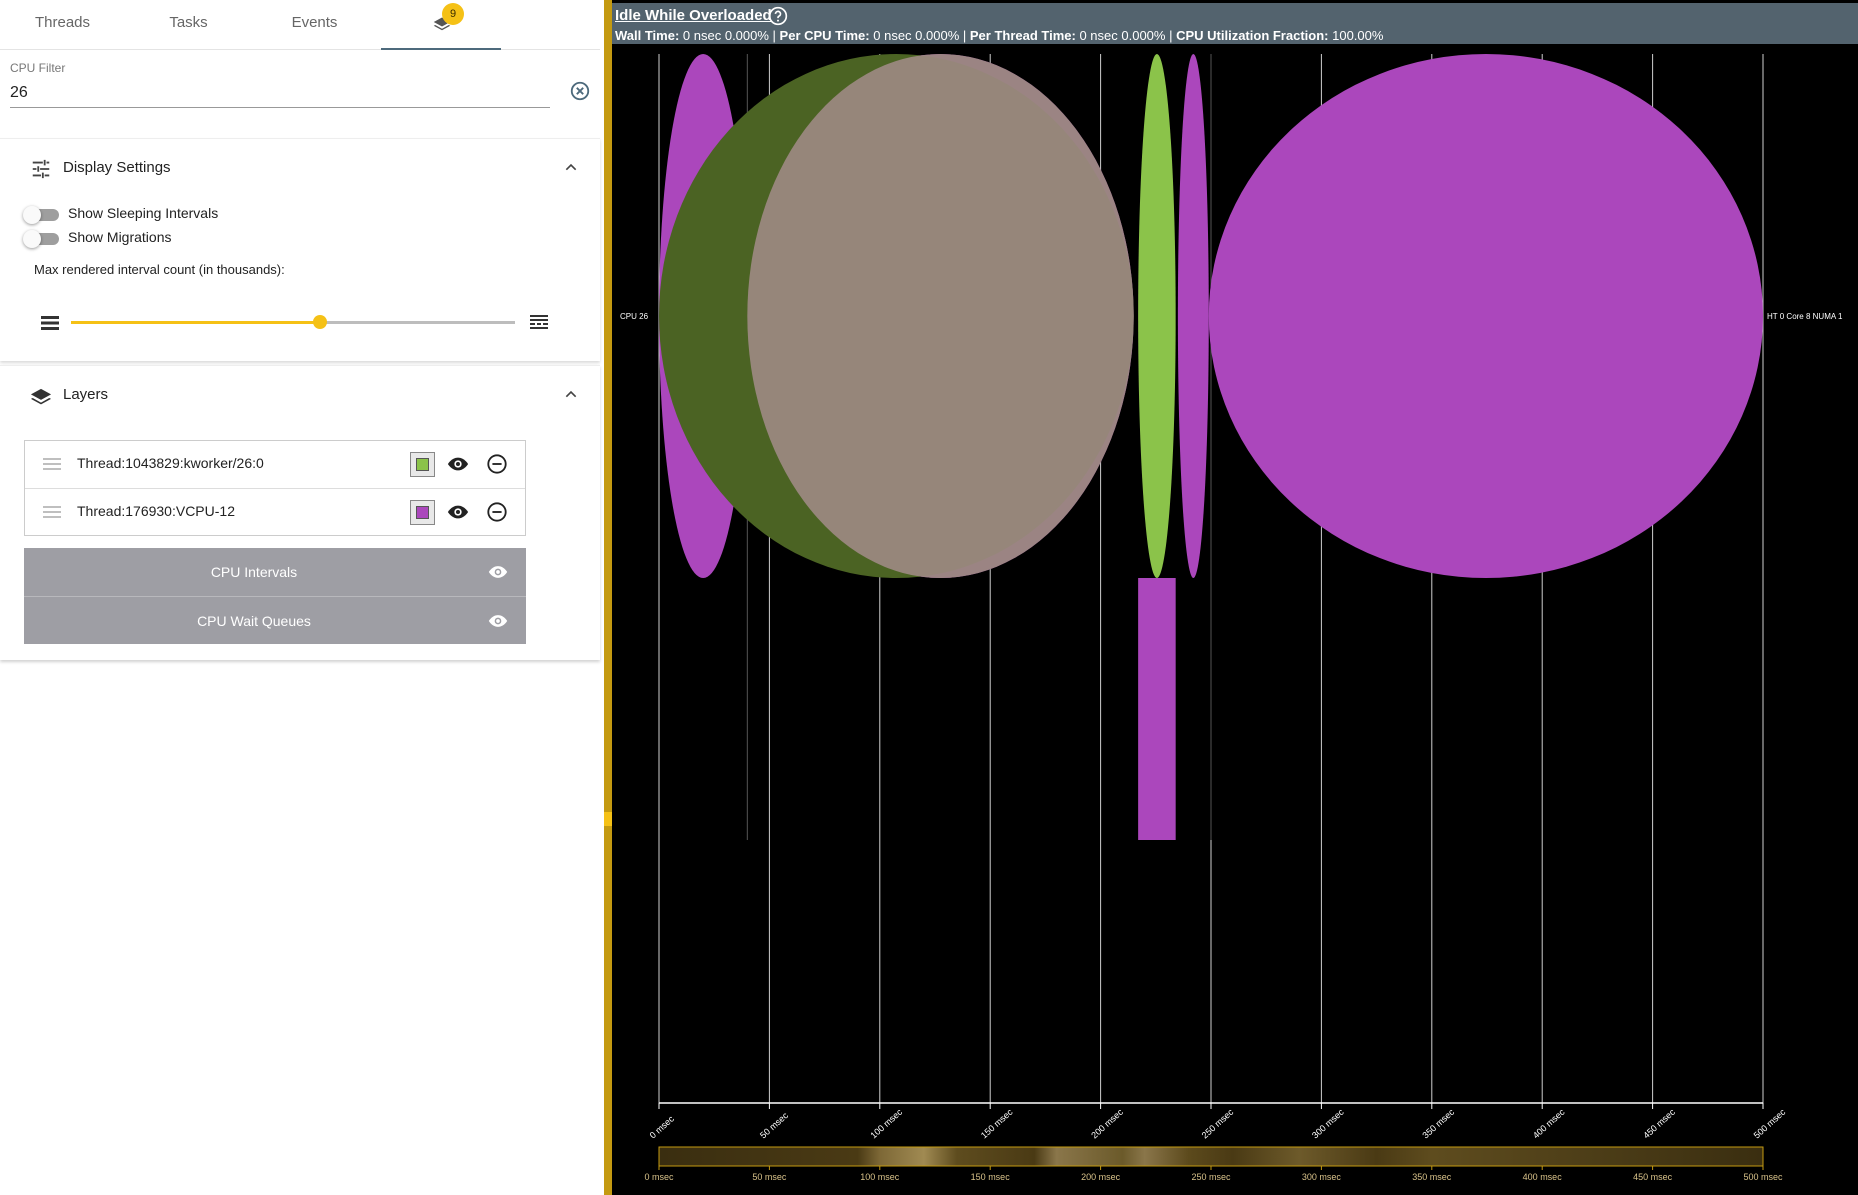 The image size is (1858, 1195). I want to click on x-tick-label: 0 msec, so click(662, 1126).